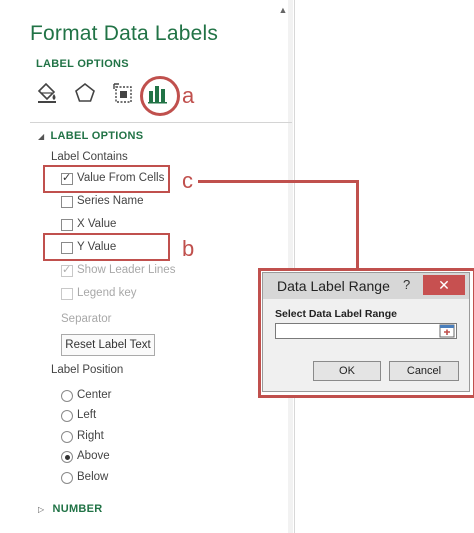  I want to click on callout-label-a: a, so click(188, 95).